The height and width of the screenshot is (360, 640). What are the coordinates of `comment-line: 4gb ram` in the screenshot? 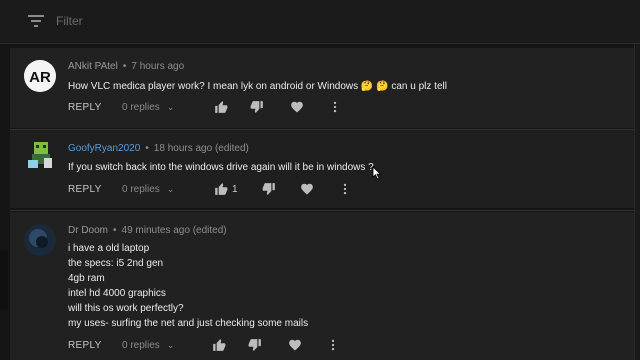 It's located at (86, 278).